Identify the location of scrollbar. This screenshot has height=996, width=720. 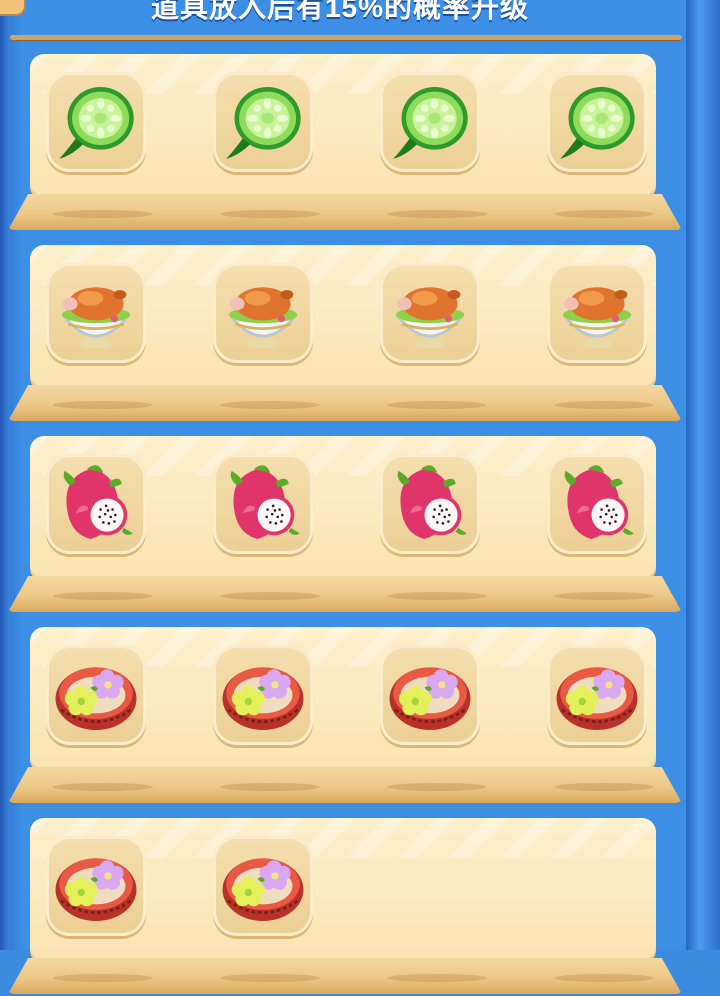
(703, 475).